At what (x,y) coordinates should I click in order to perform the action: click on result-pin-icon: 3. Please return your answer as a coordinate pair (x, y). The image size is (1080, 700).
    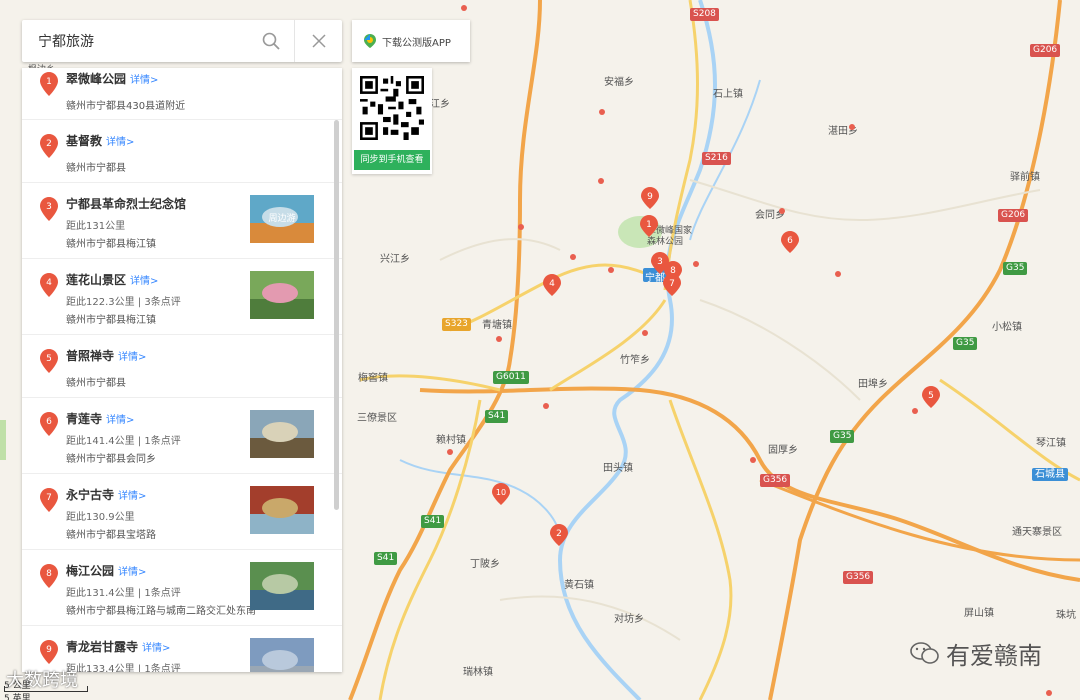
    Looking at the image, I should click on (49, 209).